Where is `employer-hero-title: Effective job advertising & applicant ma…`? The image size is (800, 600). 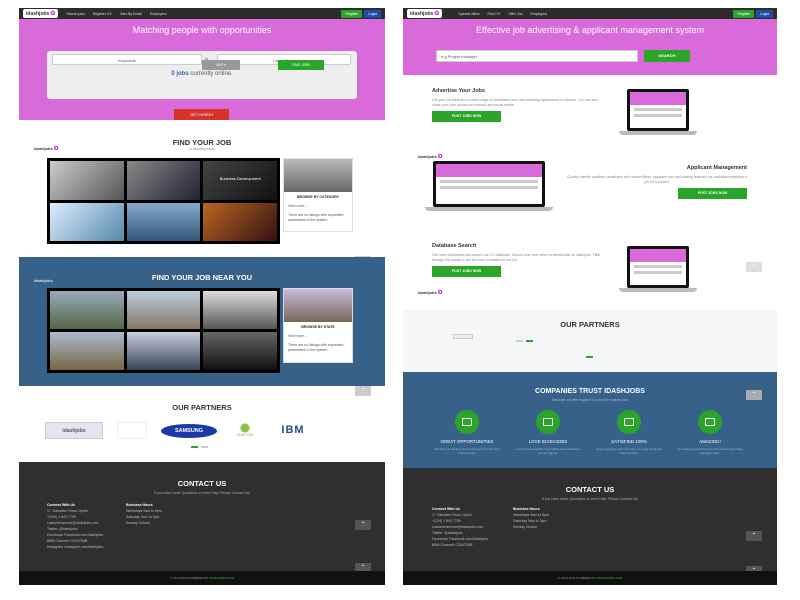 employer-hero-title: Effective job advertising & applicant ma… is located at coordinates (590, 30).